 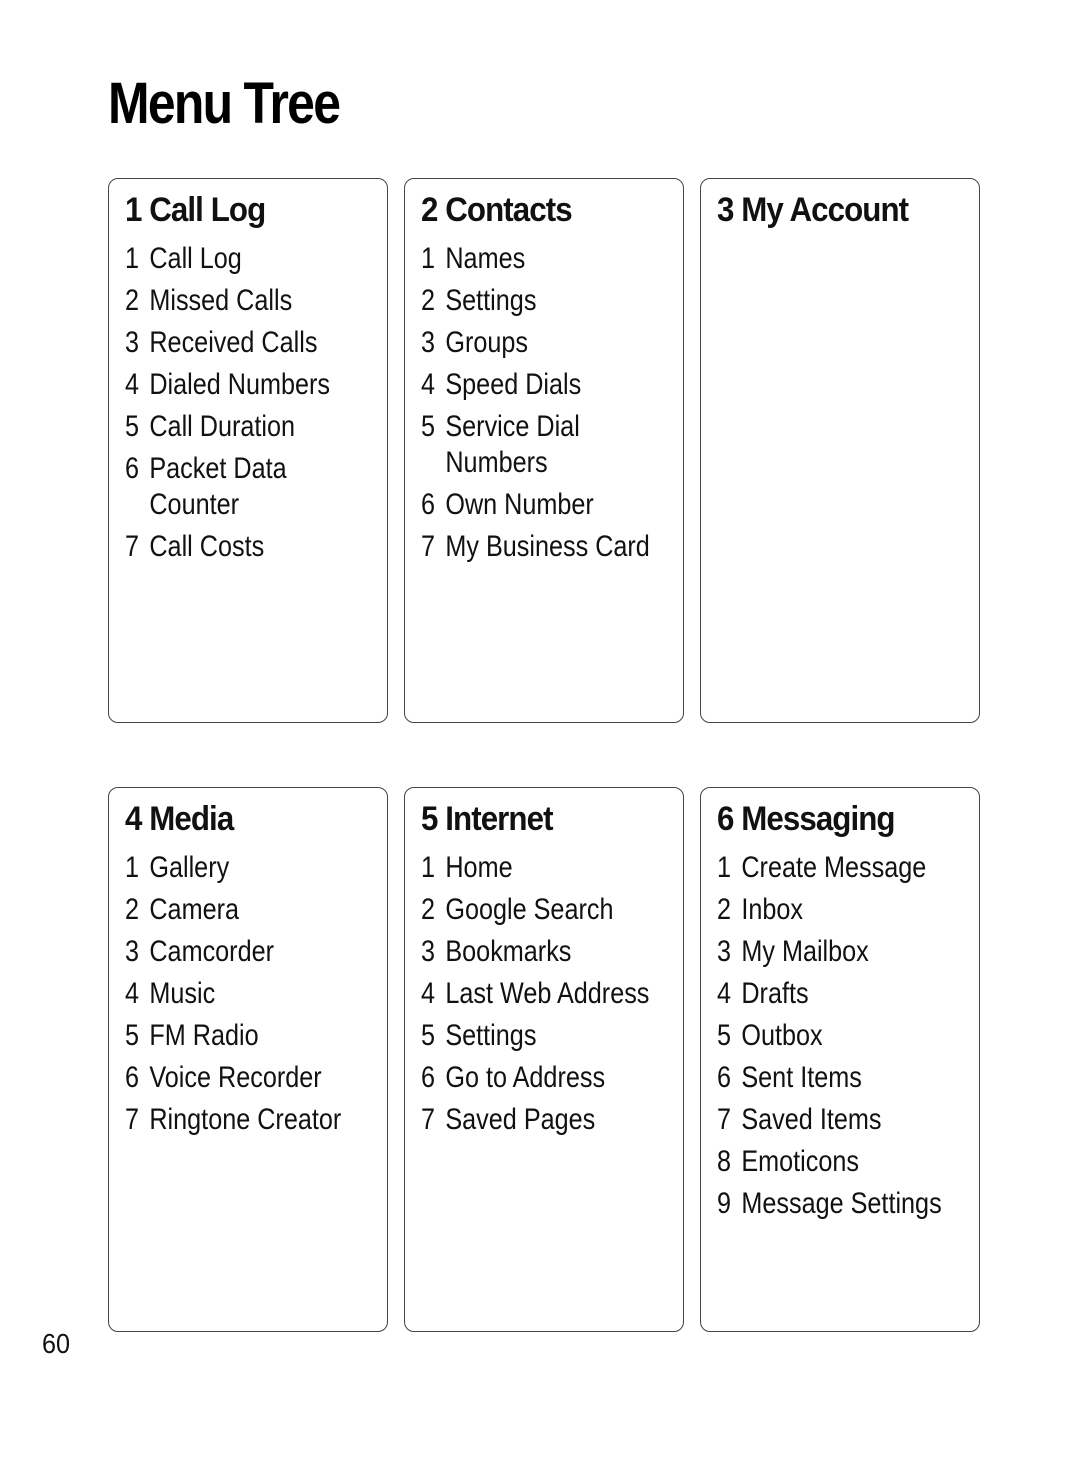 What do you see at coordinates (487, 342) in the screenshot?
I see `menu-item-label: Groups` at bounding box center [487, 342].